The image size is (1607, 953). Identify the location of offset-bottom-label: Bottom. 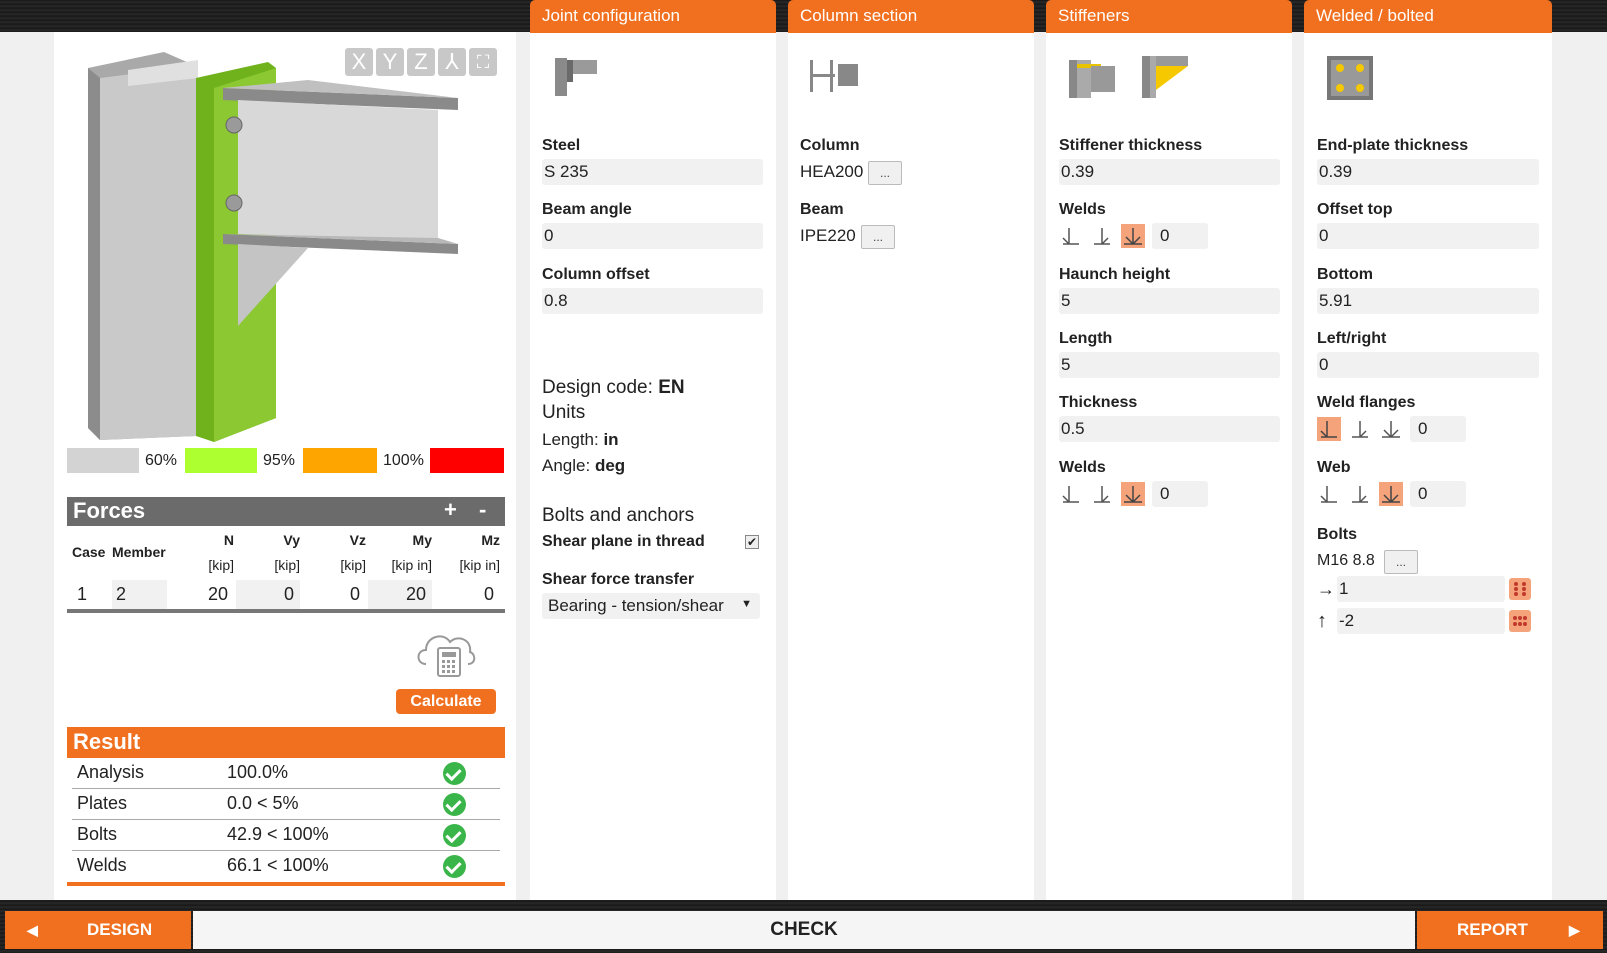
(1345, 274).